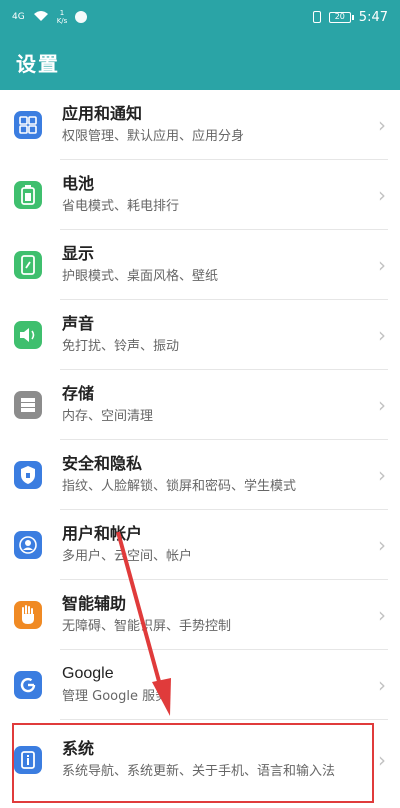 The width and height of the screenshot is (400, 808). What do you see at coordinates (41, 17) in the screenshot?
I see `wifi-icon` at bounding box center [41, 17].